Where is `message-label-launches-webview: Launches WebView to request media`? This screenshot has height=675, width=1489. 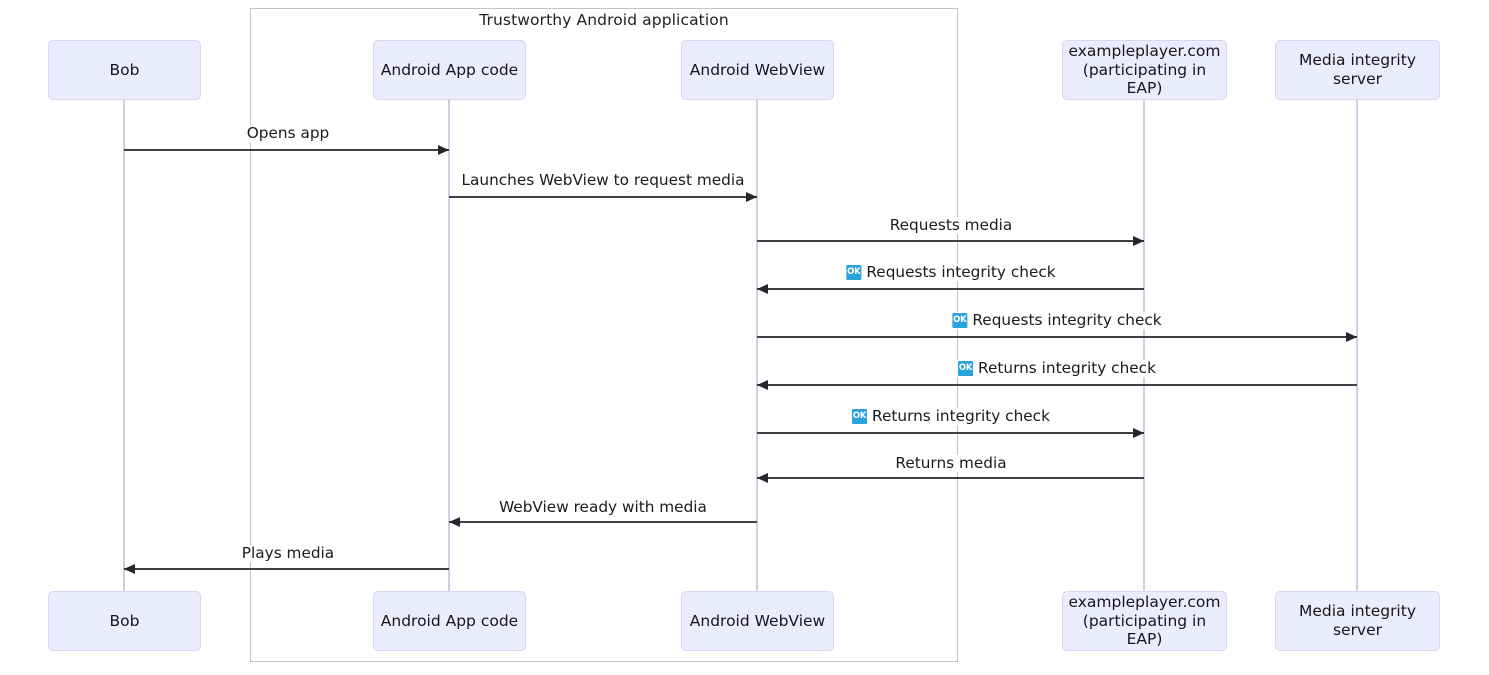 message-label-launches-webview: Launches WebView to request media is located at coordinates (603, 180).